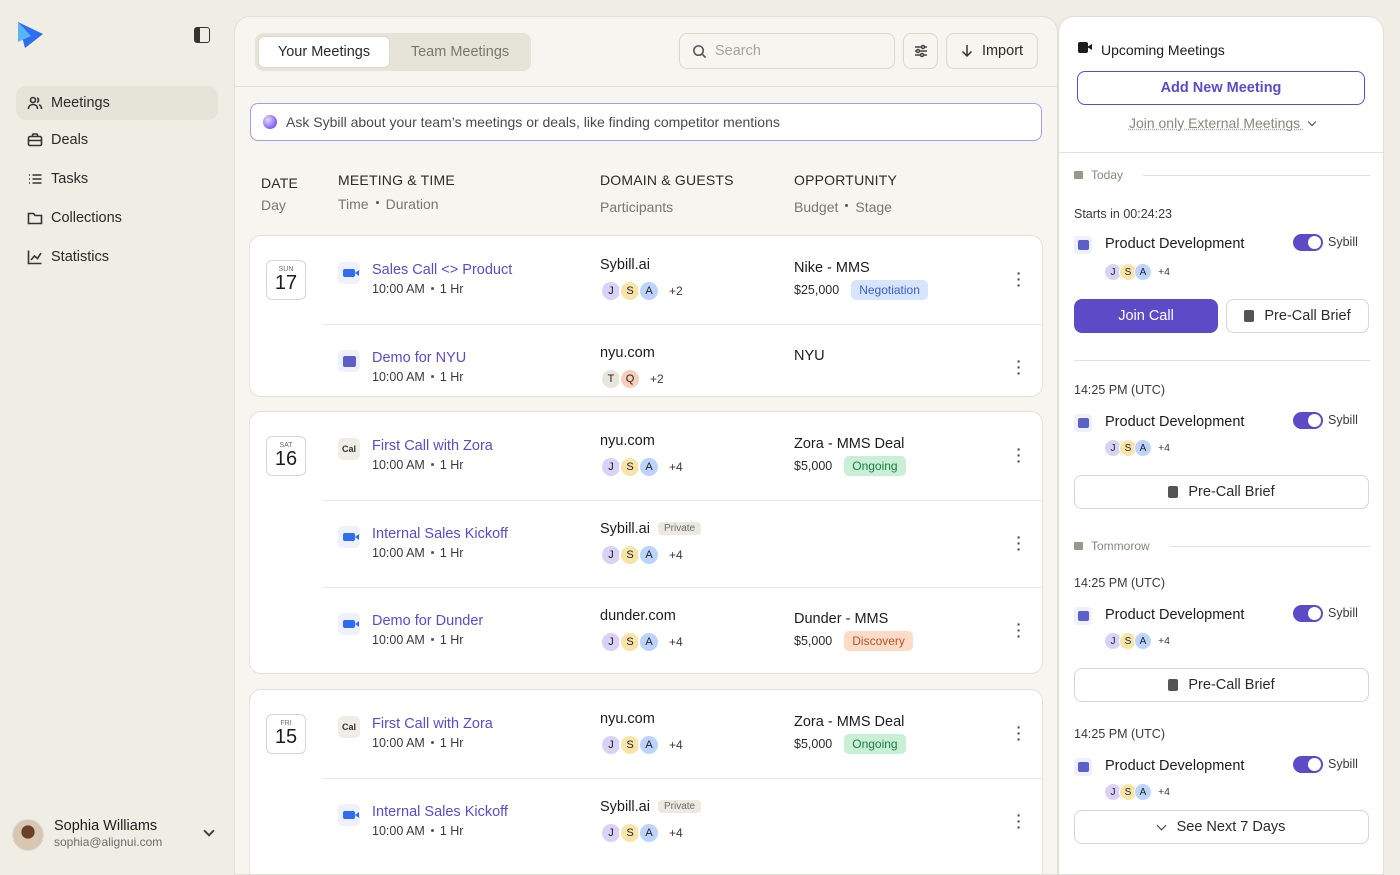  I want to click on meeting-domain: nyu.com, so click(627, 441).